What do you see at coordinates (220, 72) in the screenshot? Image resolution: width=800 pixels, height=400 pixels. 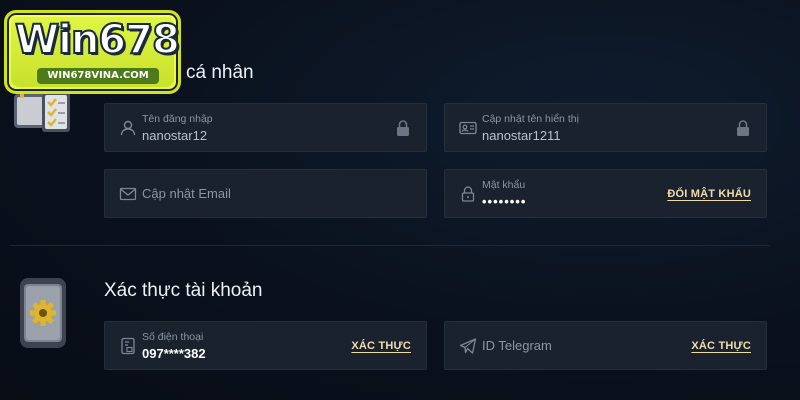 I see `section-title-personal: cá nhân` at bounding box center [220, 72].